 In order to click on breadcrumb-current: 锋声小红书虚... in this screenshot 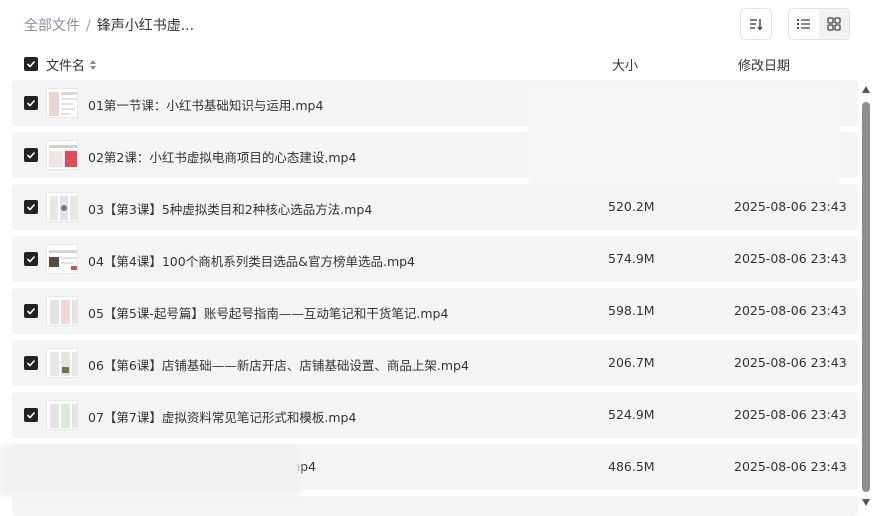, I will do `click(145, 26)`.